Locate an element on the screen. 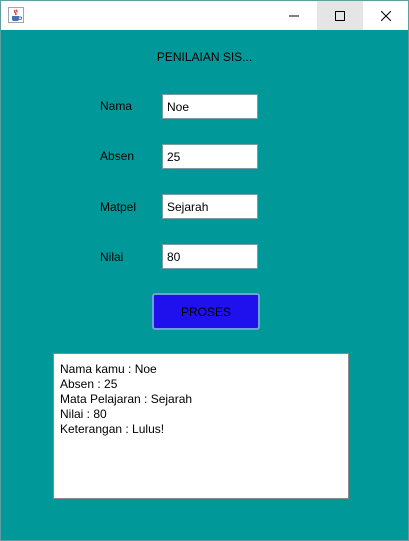  close-button is located at coordinates (386, 15).